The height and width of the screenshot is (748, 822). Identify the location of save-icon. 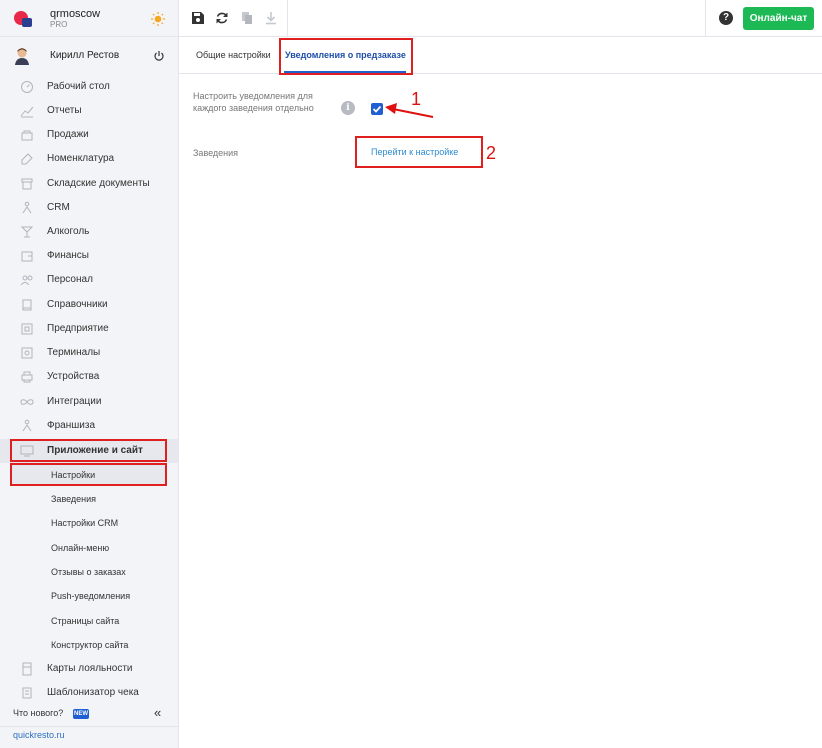
(198, 18).